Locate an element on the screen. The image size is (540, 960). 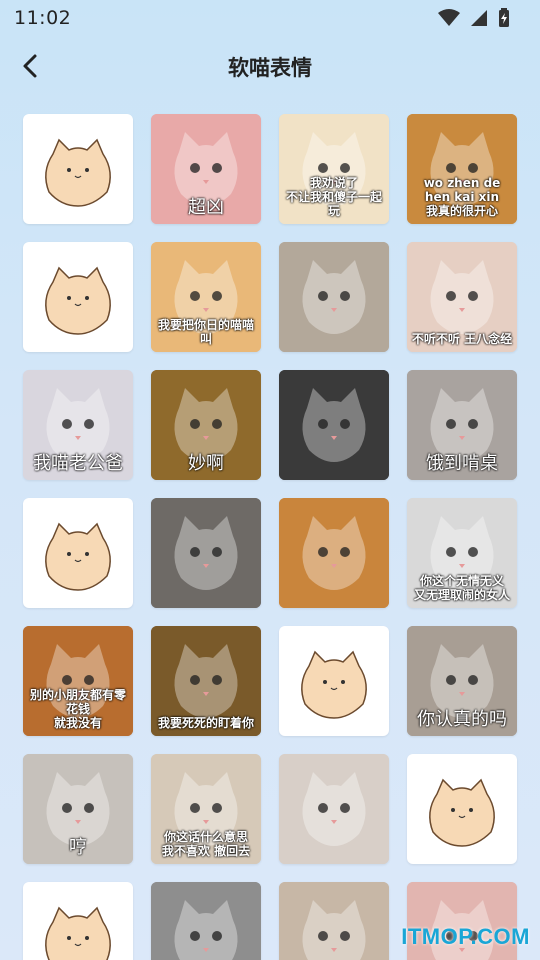
sticker-tile: 你这个无情无义 又无理取闹的女人 is located at coordinates (462, 553).